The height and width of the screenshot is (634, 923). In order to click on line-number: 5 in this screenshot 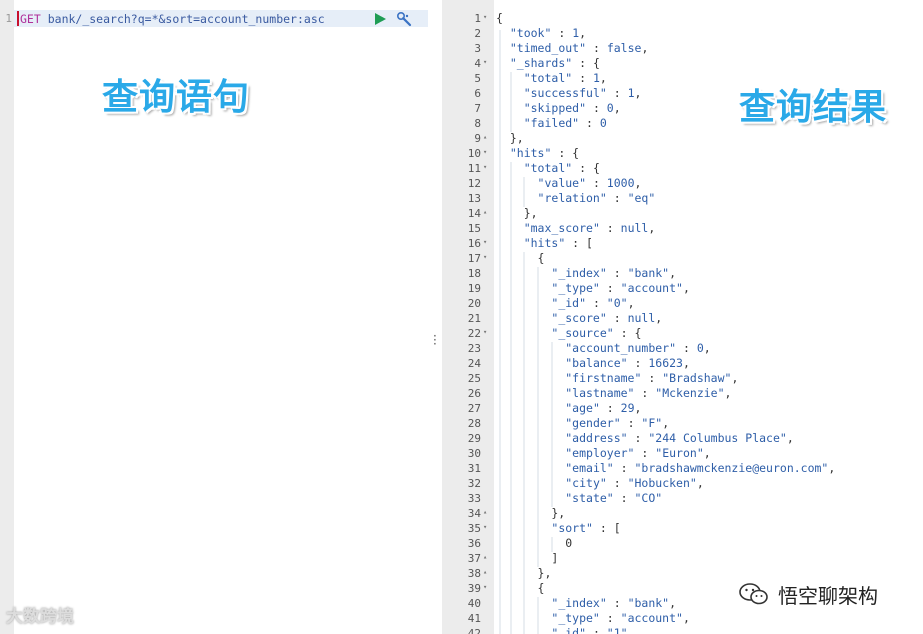, I will do `click(477, 78)`.